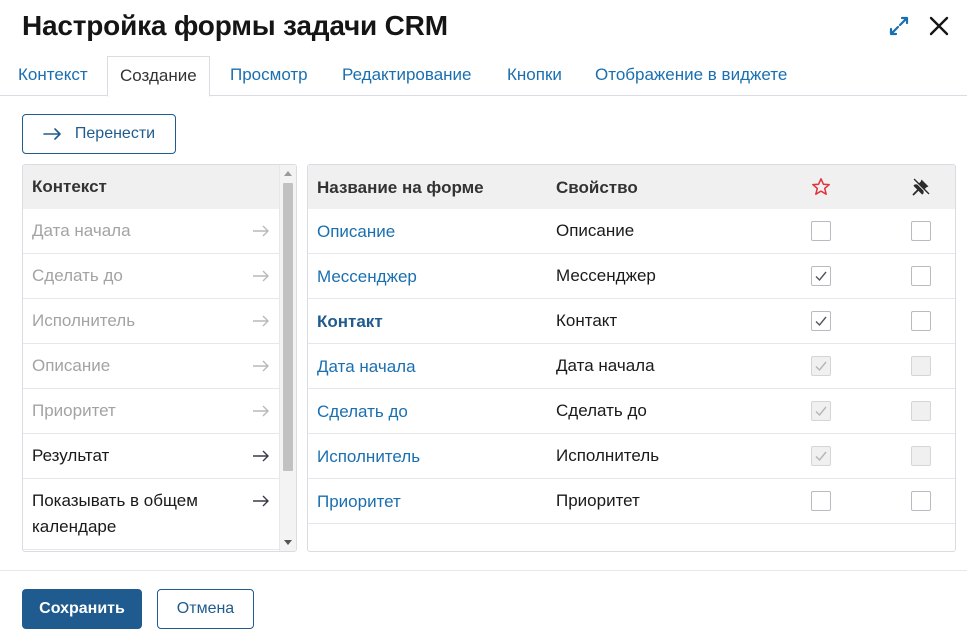 The width and height of the screenshot is (967, 640). I want to click on table-row: Описание Описание, so click(631, 231).